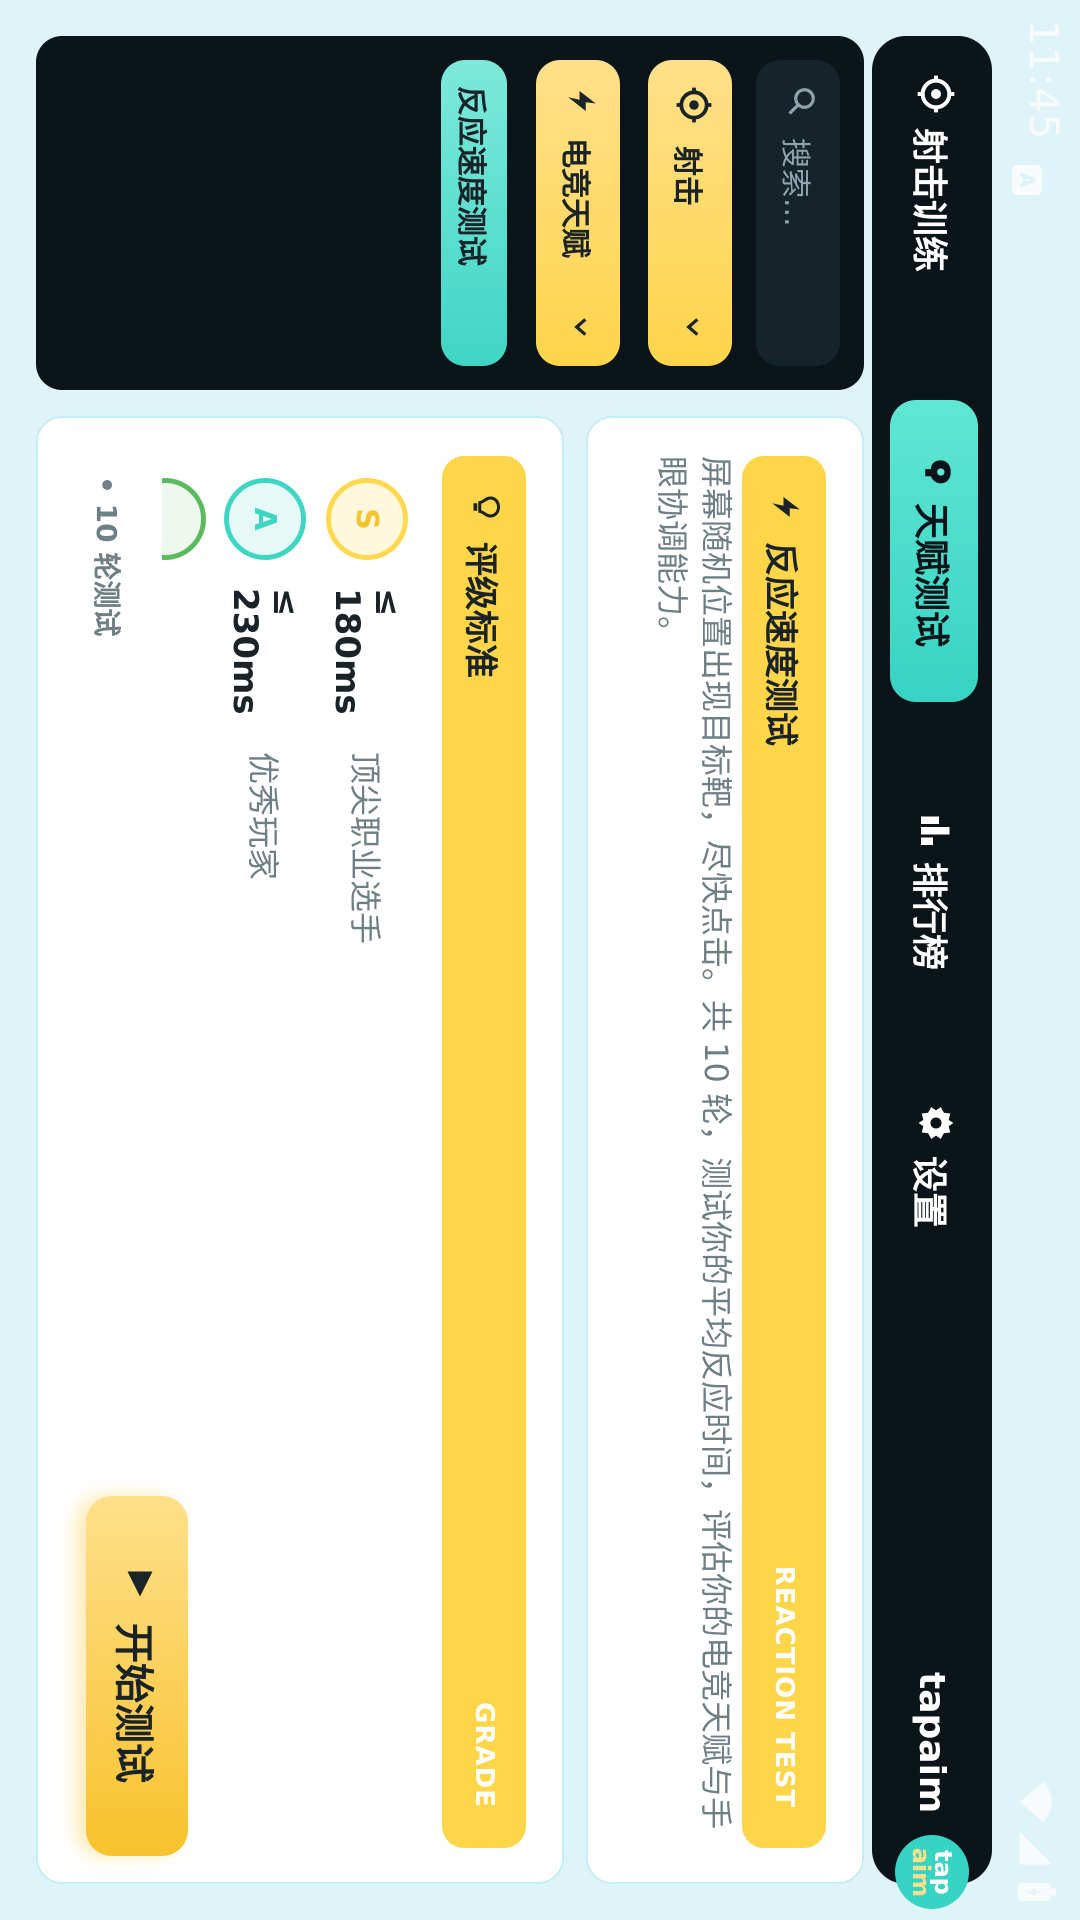 Image resolution: width=1080 pixels, height=1920 pixels. I want to click on info-card-header: 反应速度测试 REACTION TEST, so click(784, 1152).